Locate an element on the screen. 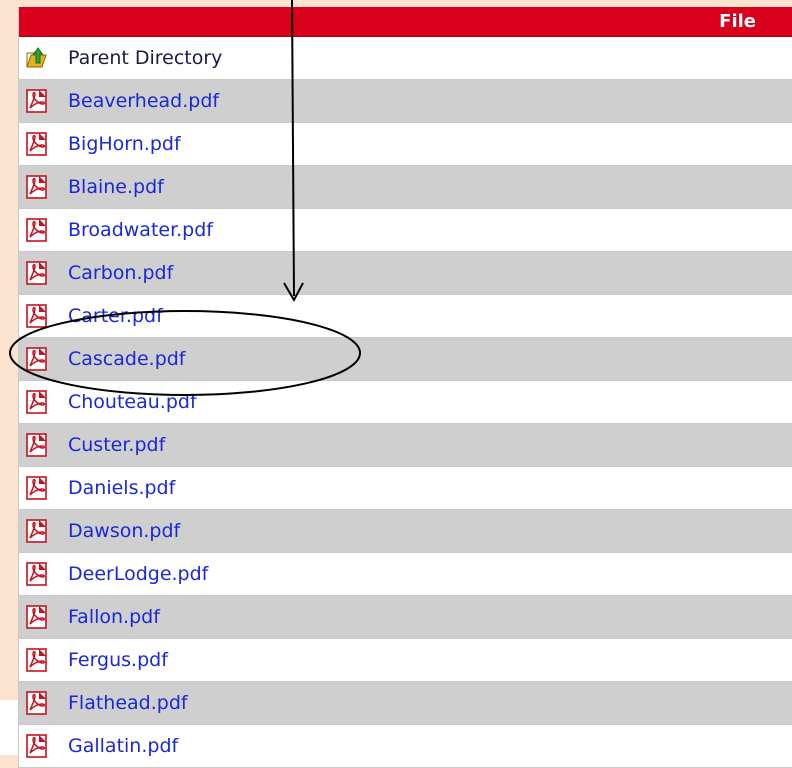 The height and width of the screenshot is (768, 792). file-link: Blaine.pdf is located at coordinates (116, 187).